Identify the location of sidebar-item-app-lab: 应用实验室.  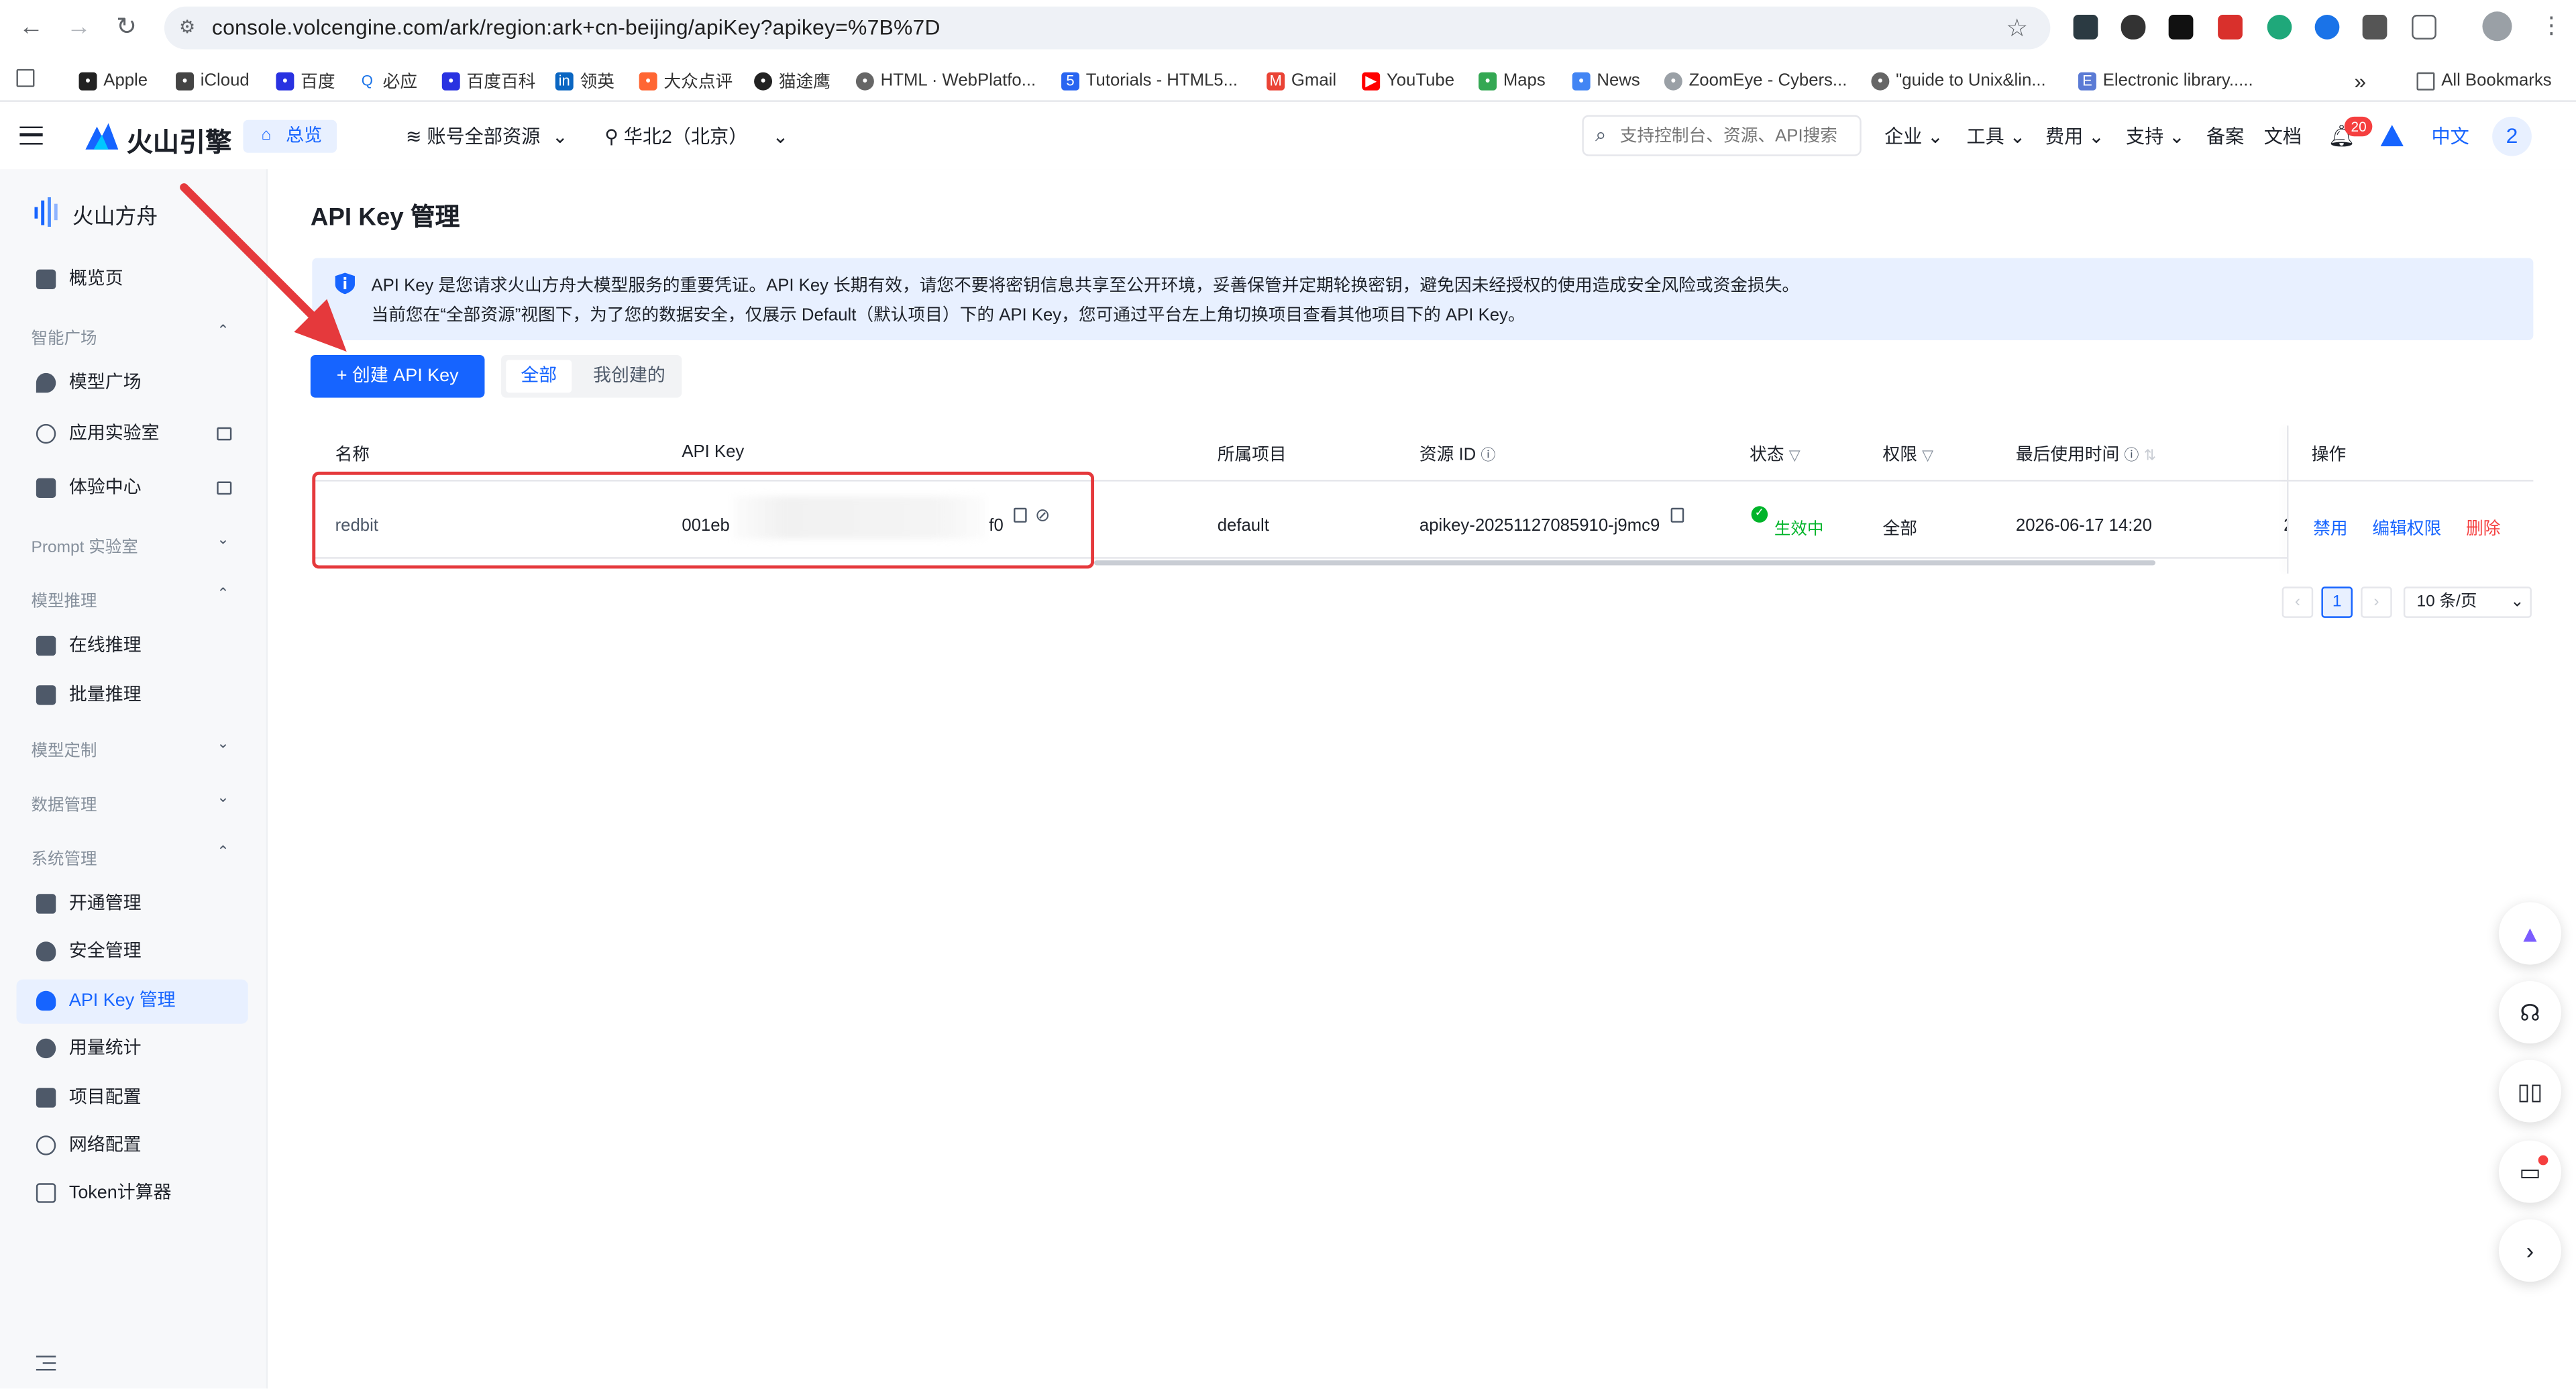
(132, 435).